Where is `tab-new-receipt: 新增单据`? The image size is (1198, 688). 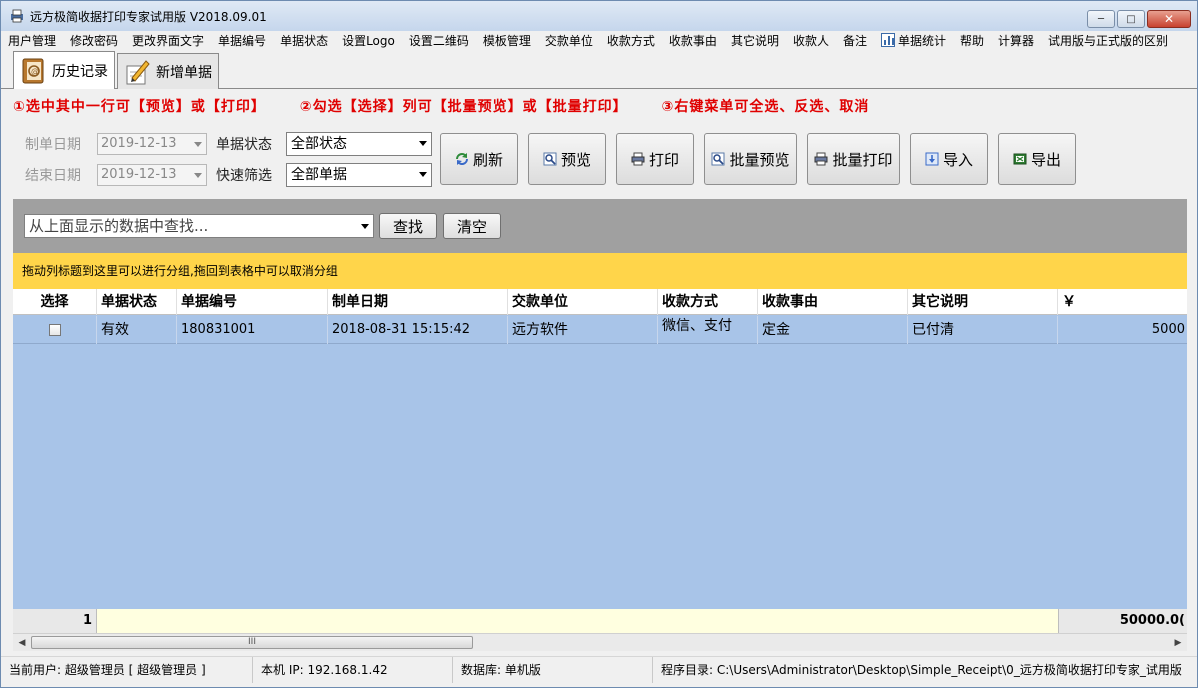
tab-new-receipt: 新增单据 is located at coordinates (168, 71).